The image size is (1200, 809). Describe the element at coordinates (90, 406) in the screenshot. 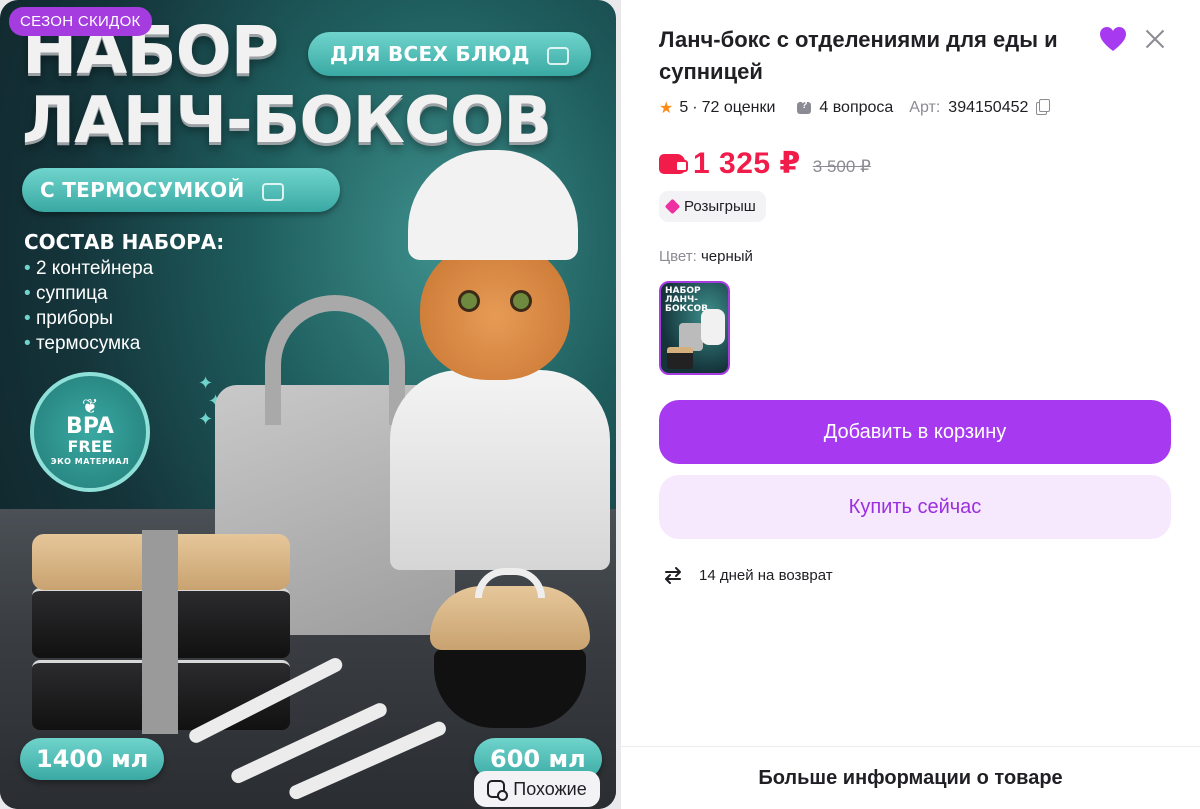

I see `leaf-icon: ❦` at that location.